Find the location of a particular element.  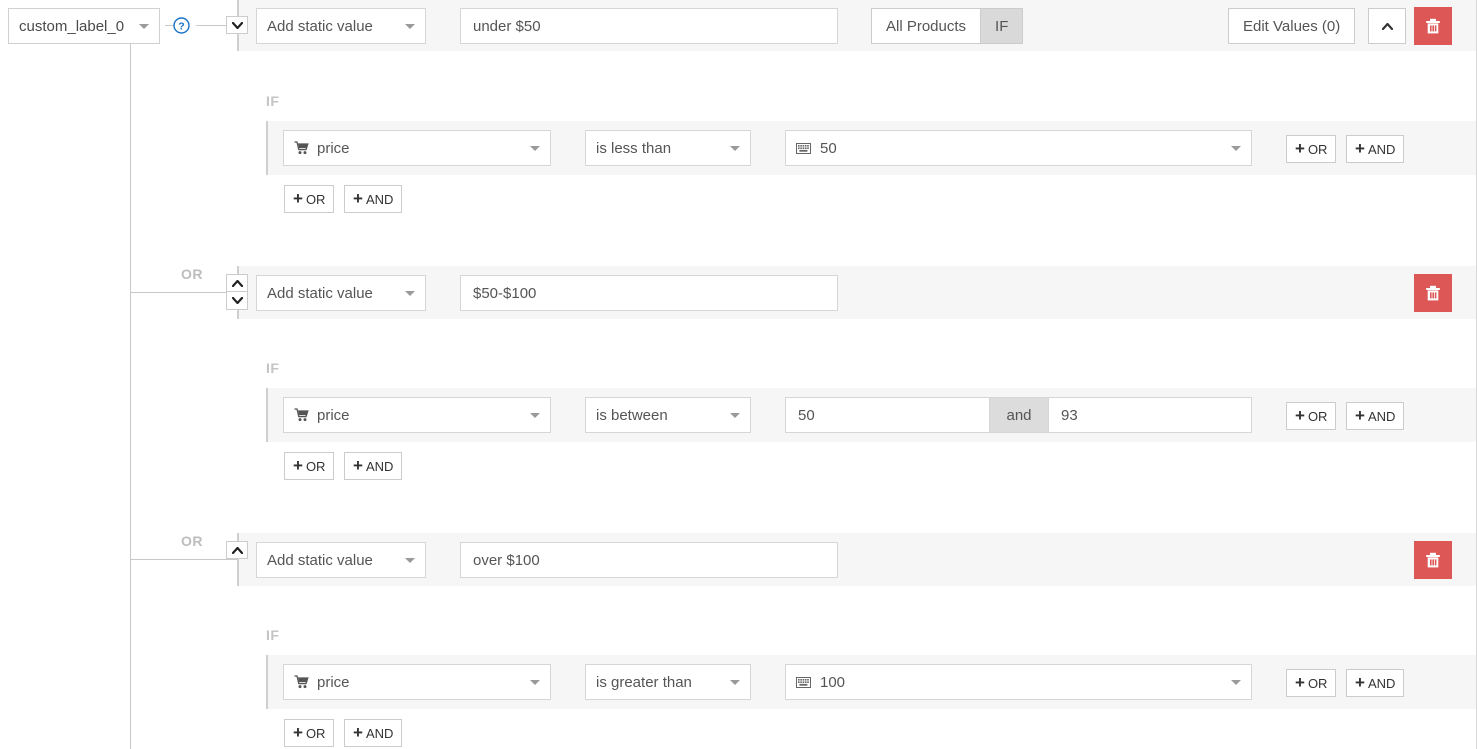

condition-operator-label: is greater than is located at coordinates (644, 682).